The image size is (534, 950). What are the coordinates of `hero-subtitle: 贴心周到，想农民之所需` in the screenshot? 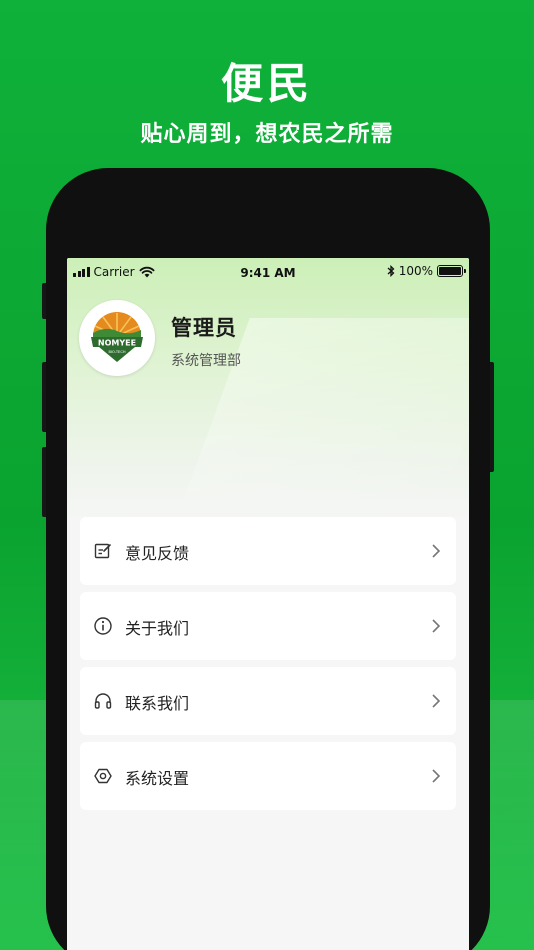 It's located at (267, 134).